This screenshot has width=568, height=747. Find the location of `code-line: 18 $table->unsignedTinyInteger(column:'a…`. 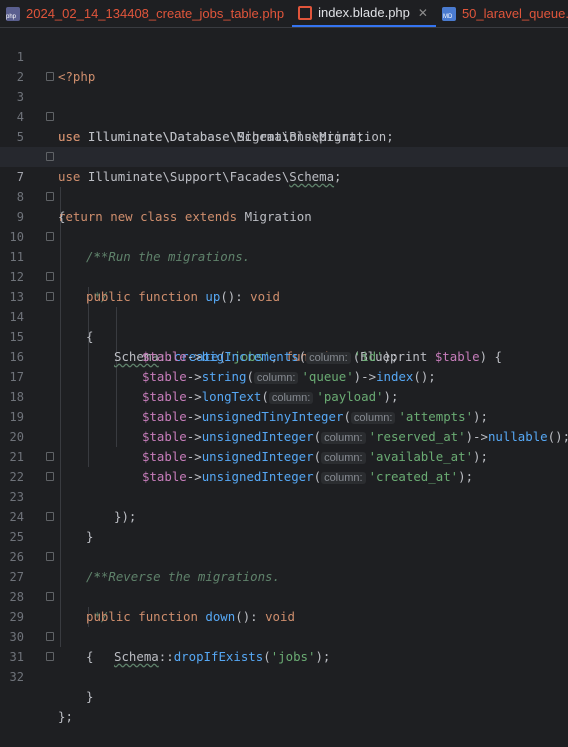

code-line: 18 $table->unsignedTinyInteger(column:'a… is located at coordinates (284, 395).